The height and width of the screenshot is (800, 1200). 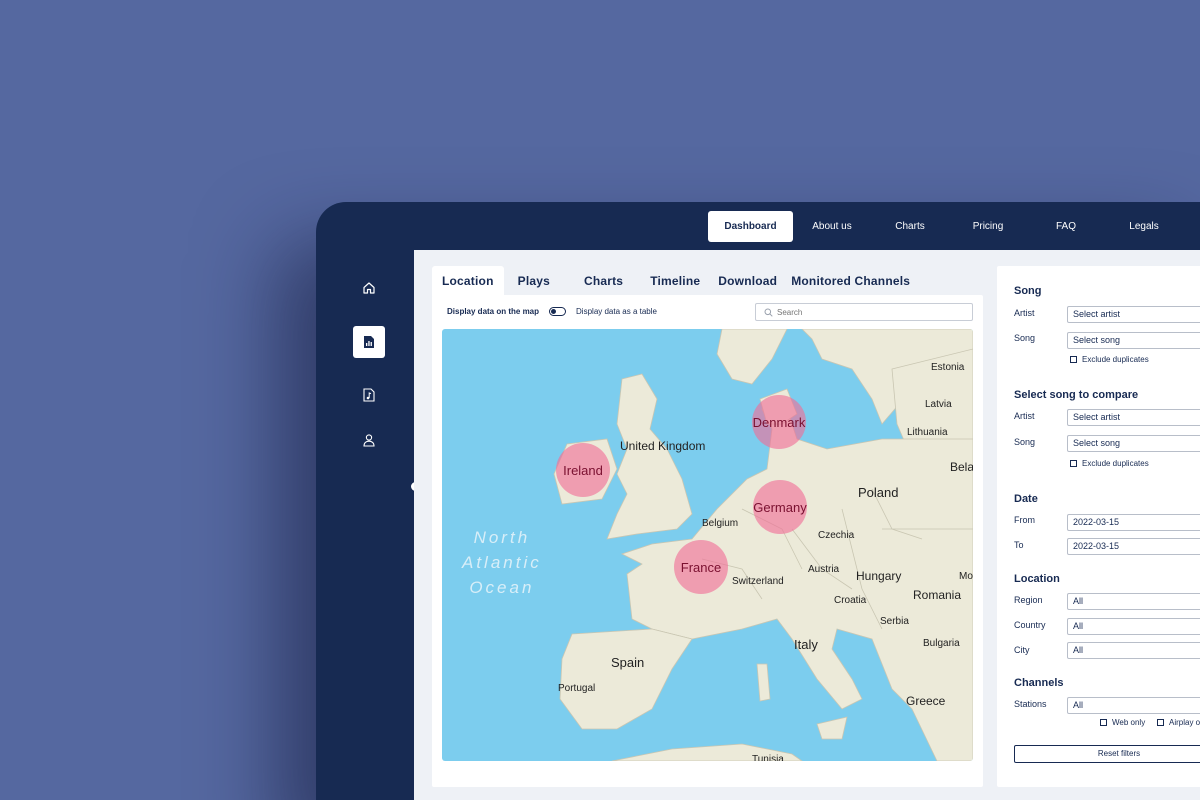 I want to click on date-section-title: Date, so click(x=1026, y=499).